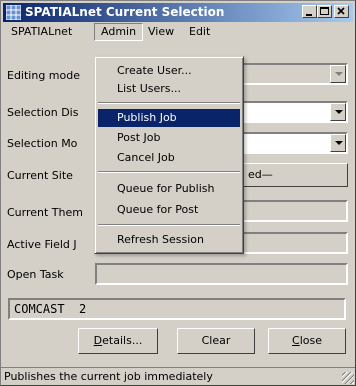 This screenshot has width=356, height=386. Describe the element at coordinates (309, 11) in the screenshot. I see `minimize-button` at that location.